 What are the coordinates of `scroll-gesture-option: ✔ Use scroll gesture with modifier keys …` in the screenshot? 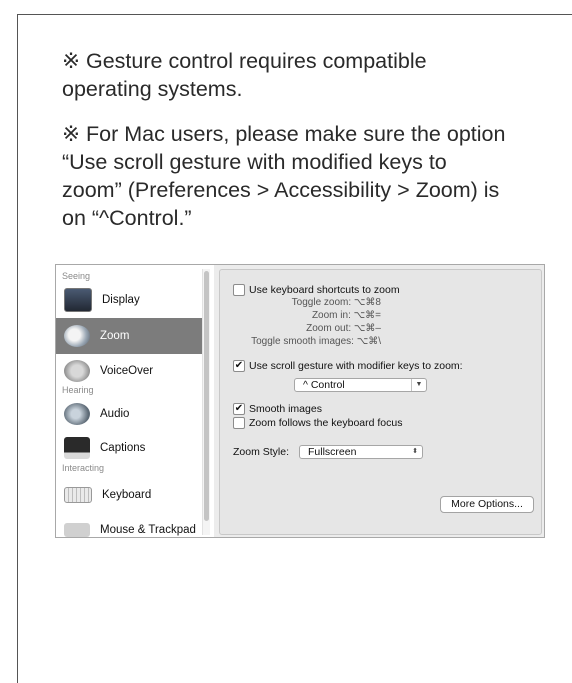 It's located at (348, 366).